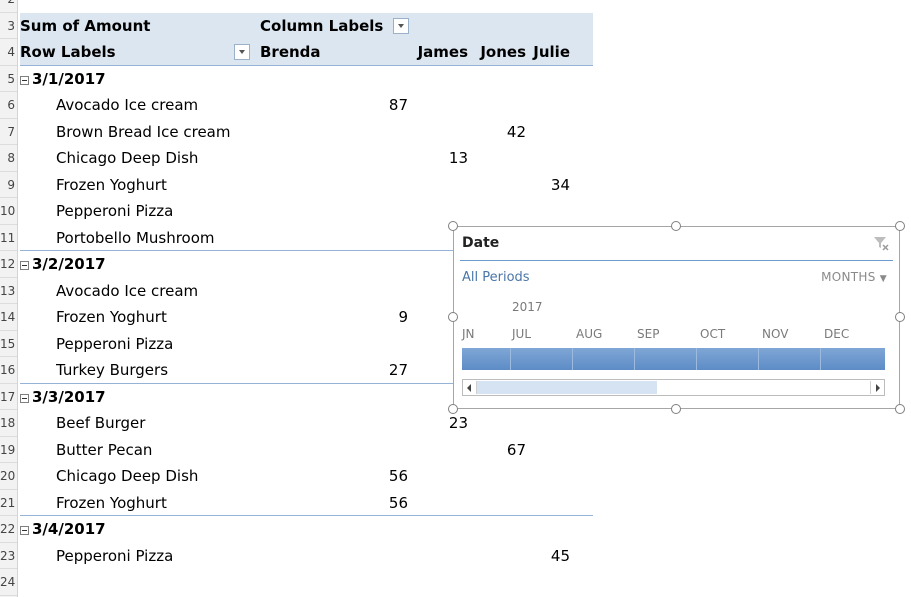 This screenshot has width=911, height=597. I want to click on row-number: 23, so click(8, 556).